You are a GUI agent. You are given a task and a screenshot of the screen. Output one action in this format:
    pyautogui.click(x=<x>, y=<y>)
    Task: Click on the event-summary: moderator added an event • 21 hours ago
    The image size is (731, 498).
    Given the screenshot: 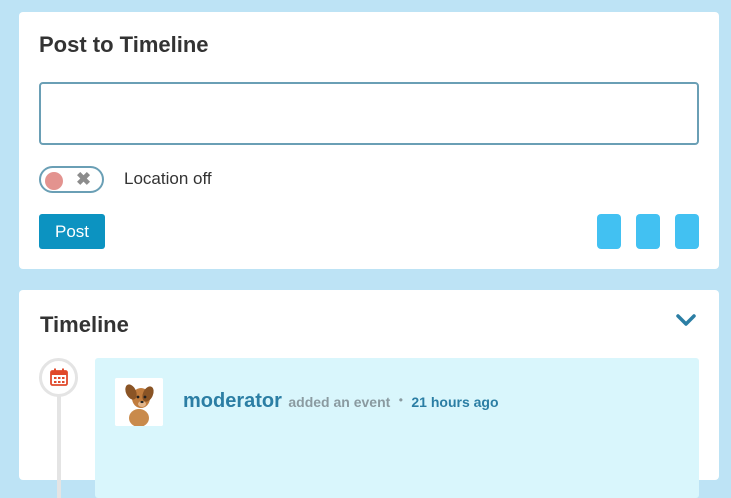 What is the action you would take?
    pyautogui.click(x=341, y=401)
    